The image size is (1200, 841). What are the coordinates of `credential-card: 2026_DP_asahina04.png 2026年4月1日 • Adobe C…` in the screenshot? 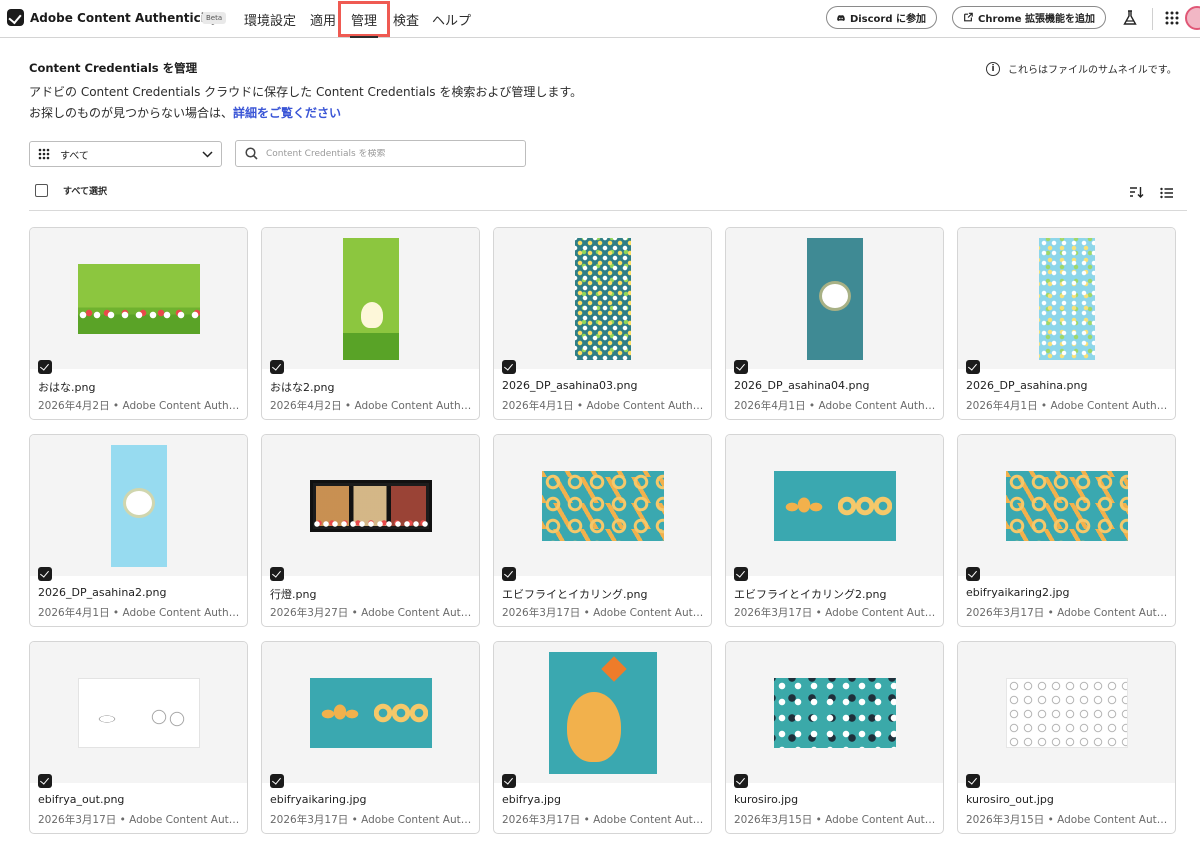 It's located at (834, 323).